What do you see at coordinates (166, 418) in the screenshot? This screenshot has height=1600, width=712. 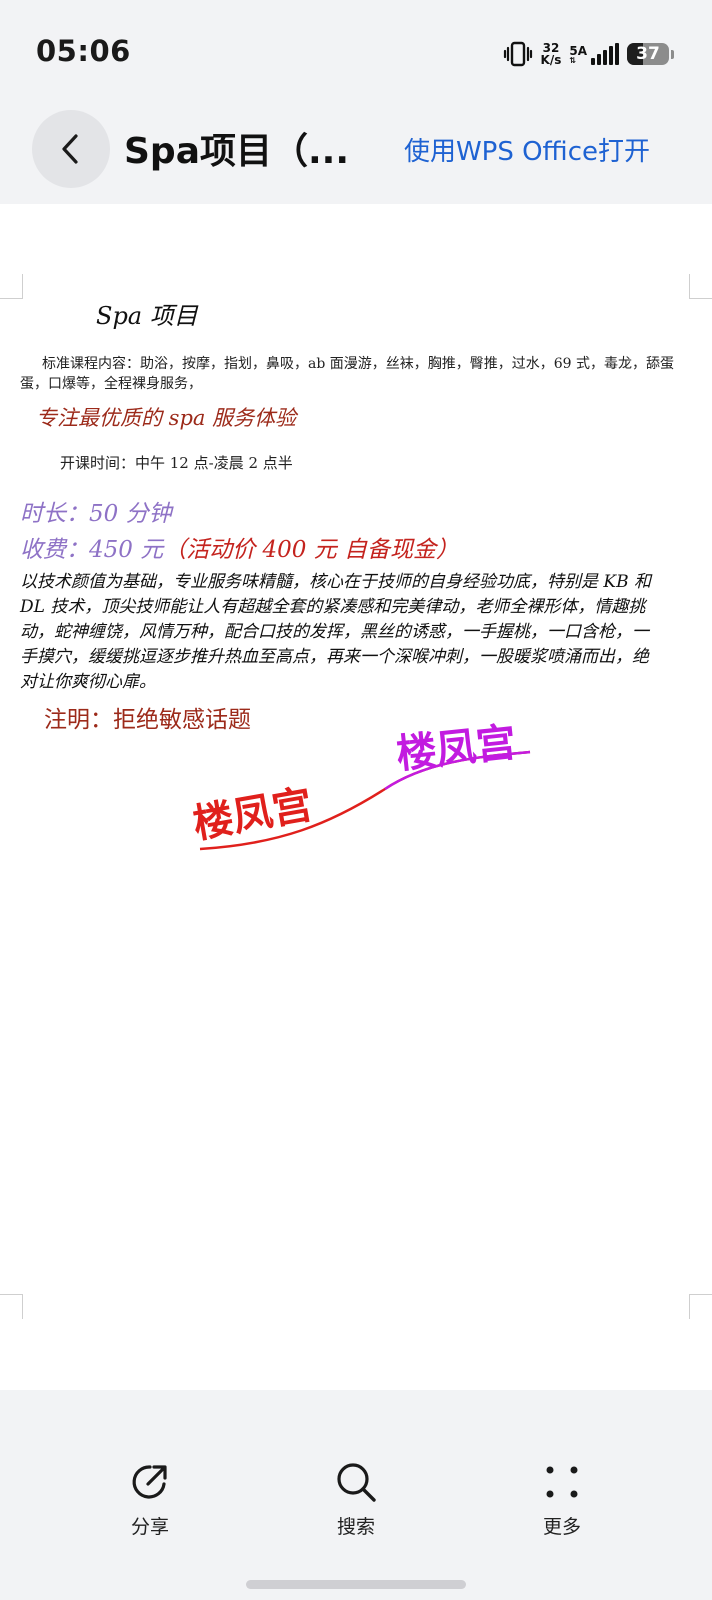 I see `doc-slogan: 专注最优质的 spa 服务体验` at bounding box center [166, 418].